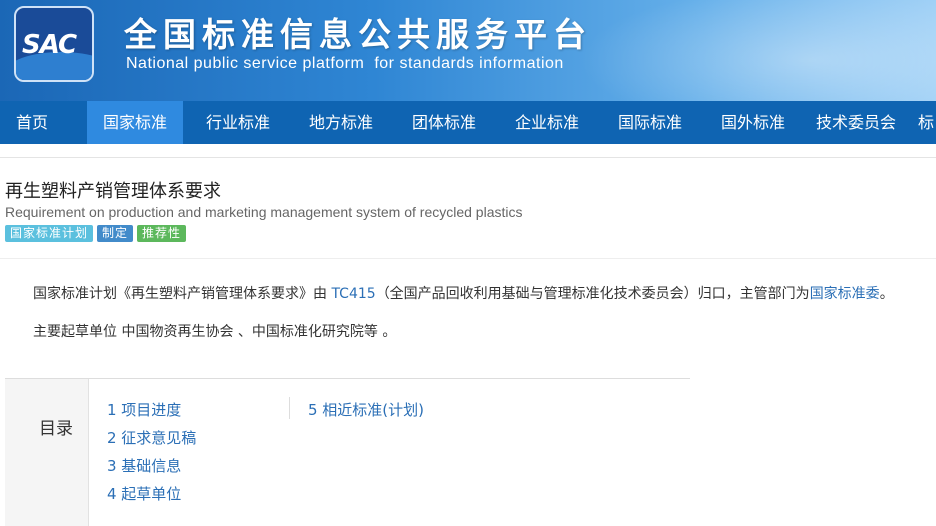 Image resolution: width=936 pixels, height=526 pixels. Describe the element at coordinates (468, 258) in the screenshot. I see `header-separator` at that location.